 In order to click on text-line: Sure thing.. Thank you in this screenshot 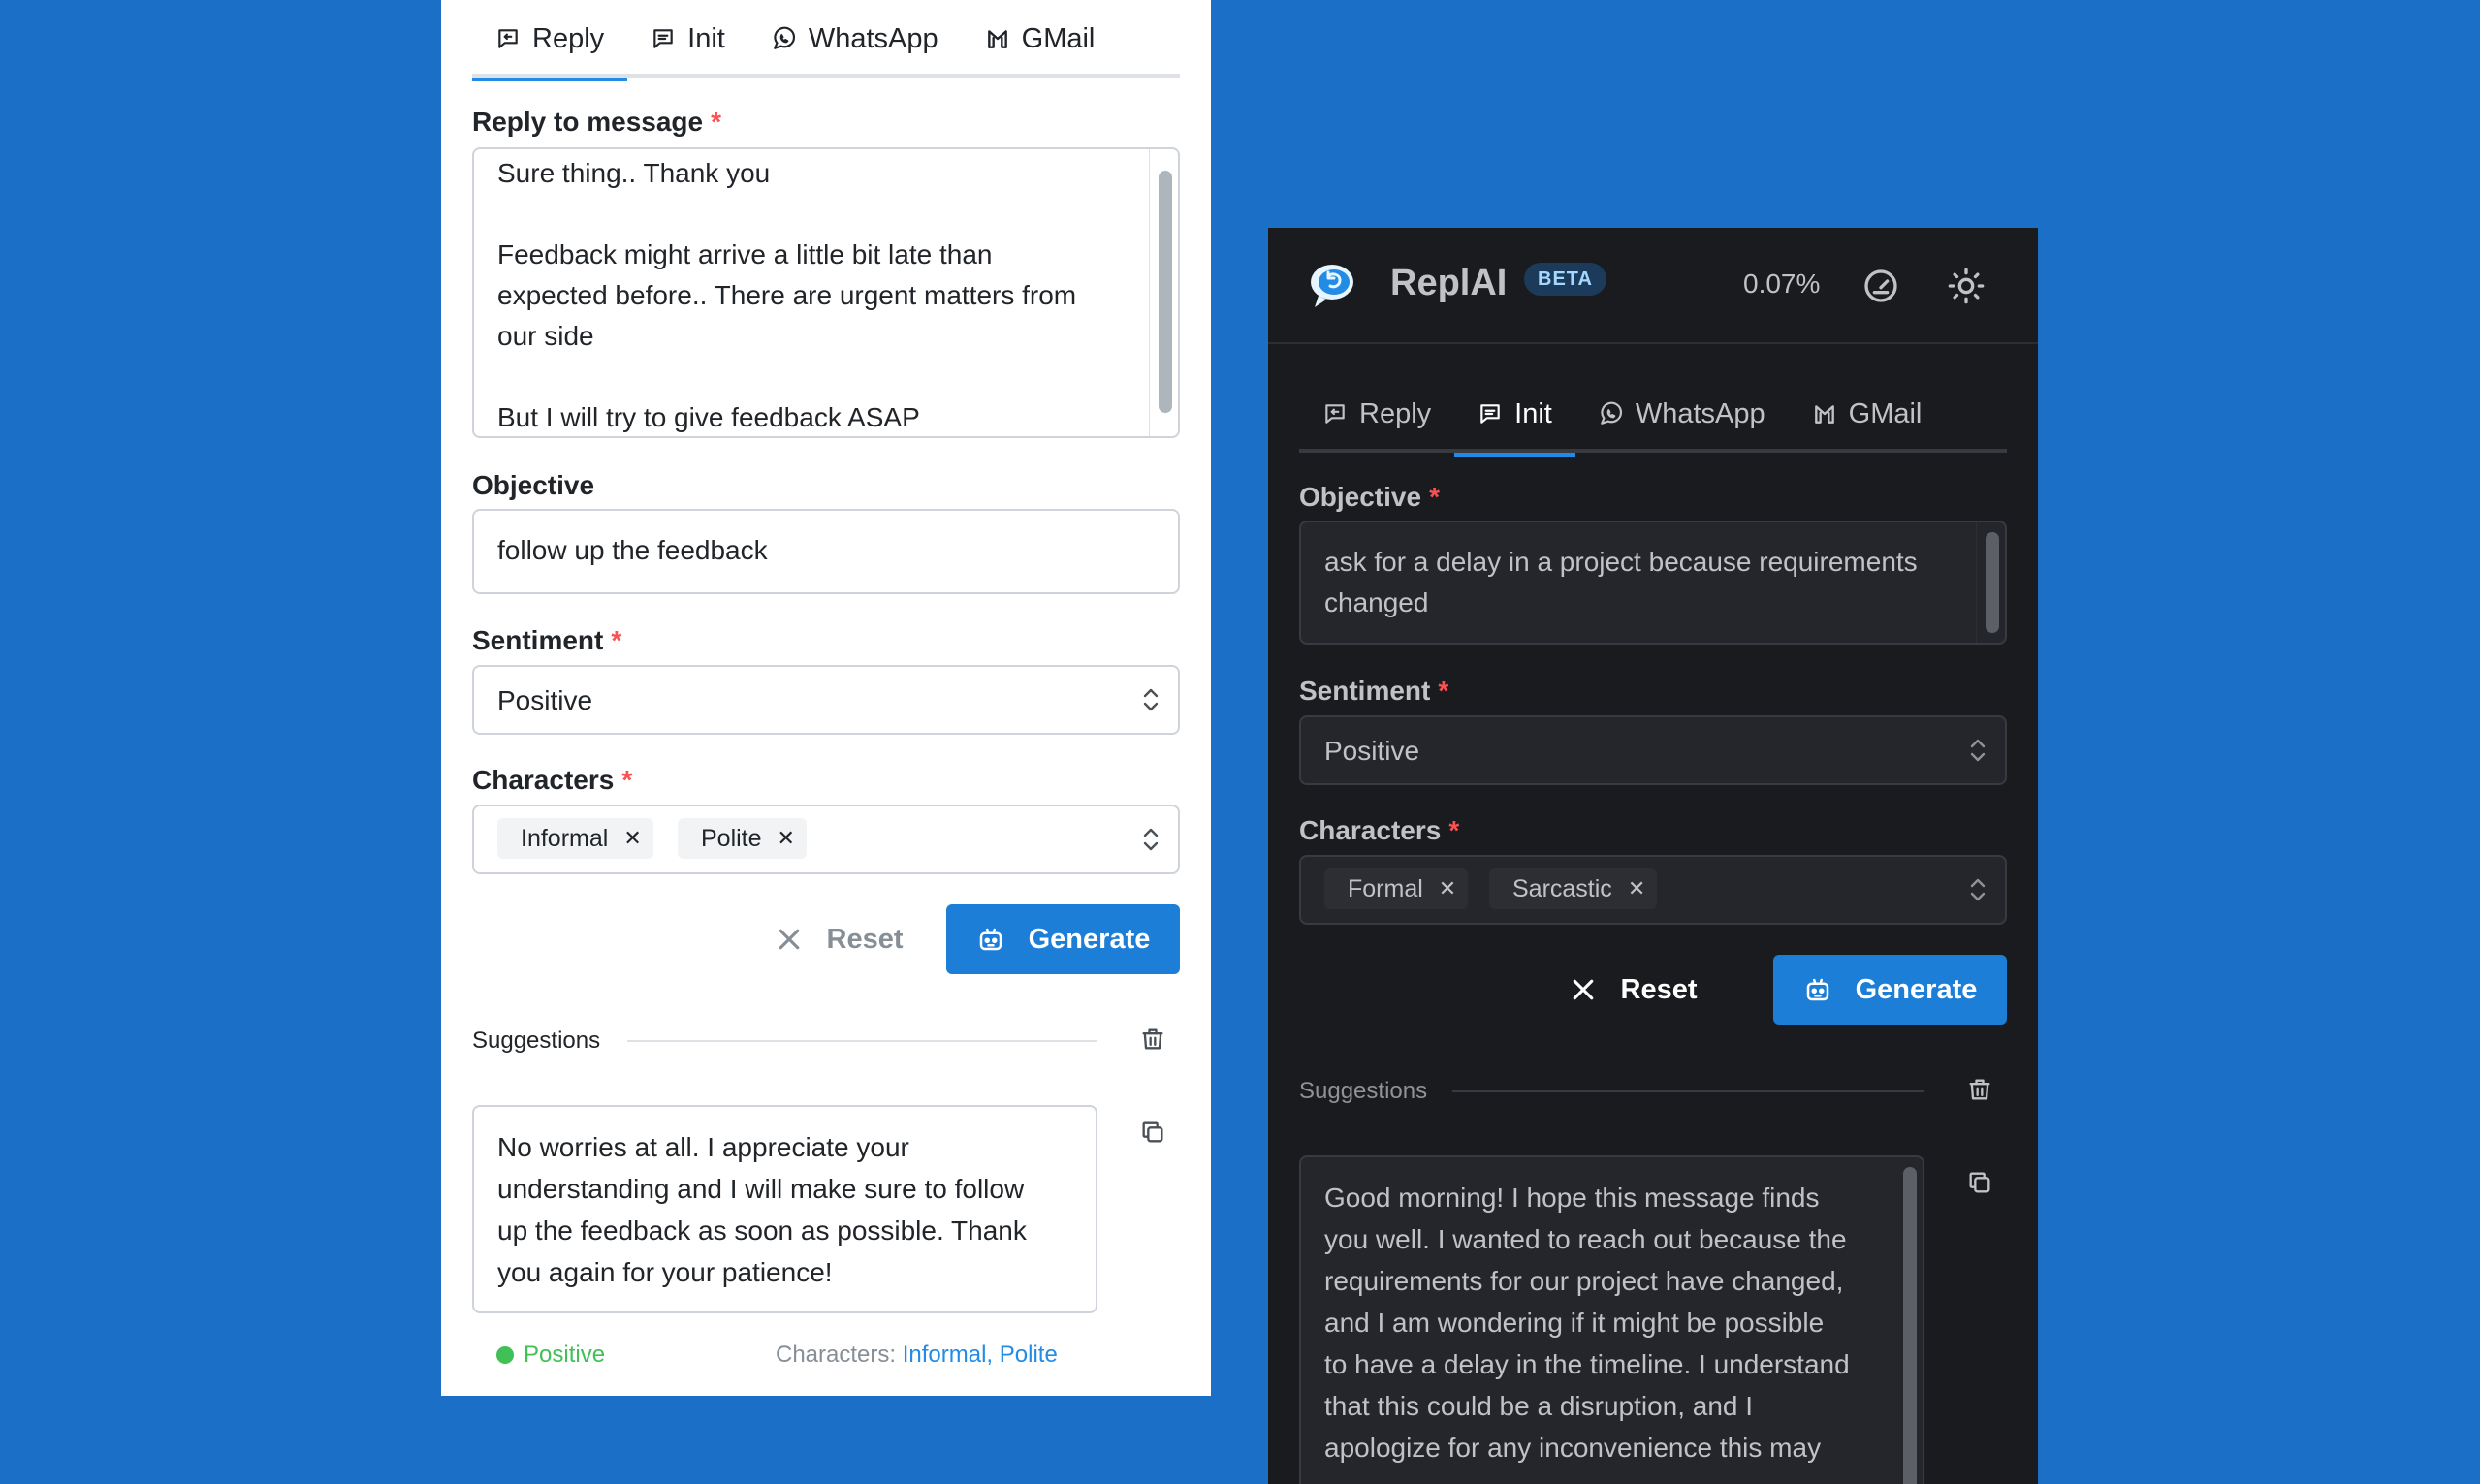, I will do `click(634, 173)`.